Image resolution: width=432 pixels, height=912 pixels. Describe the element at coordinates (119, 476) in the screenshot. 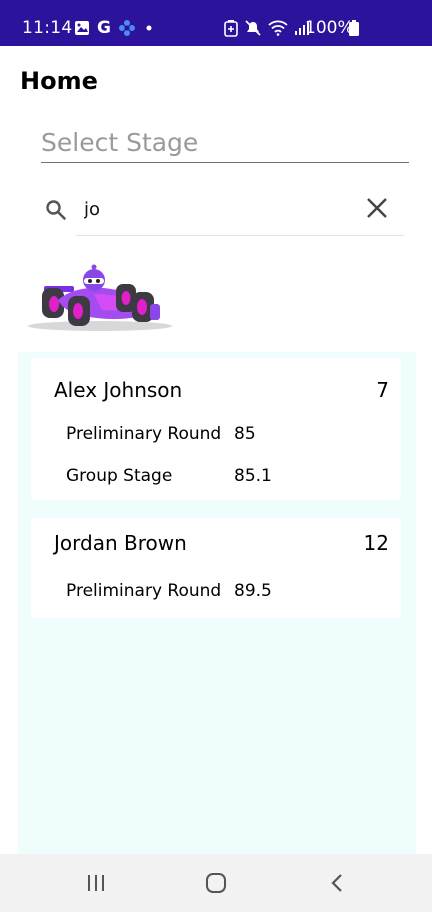

I see `round-name: Group Stage` at that location.